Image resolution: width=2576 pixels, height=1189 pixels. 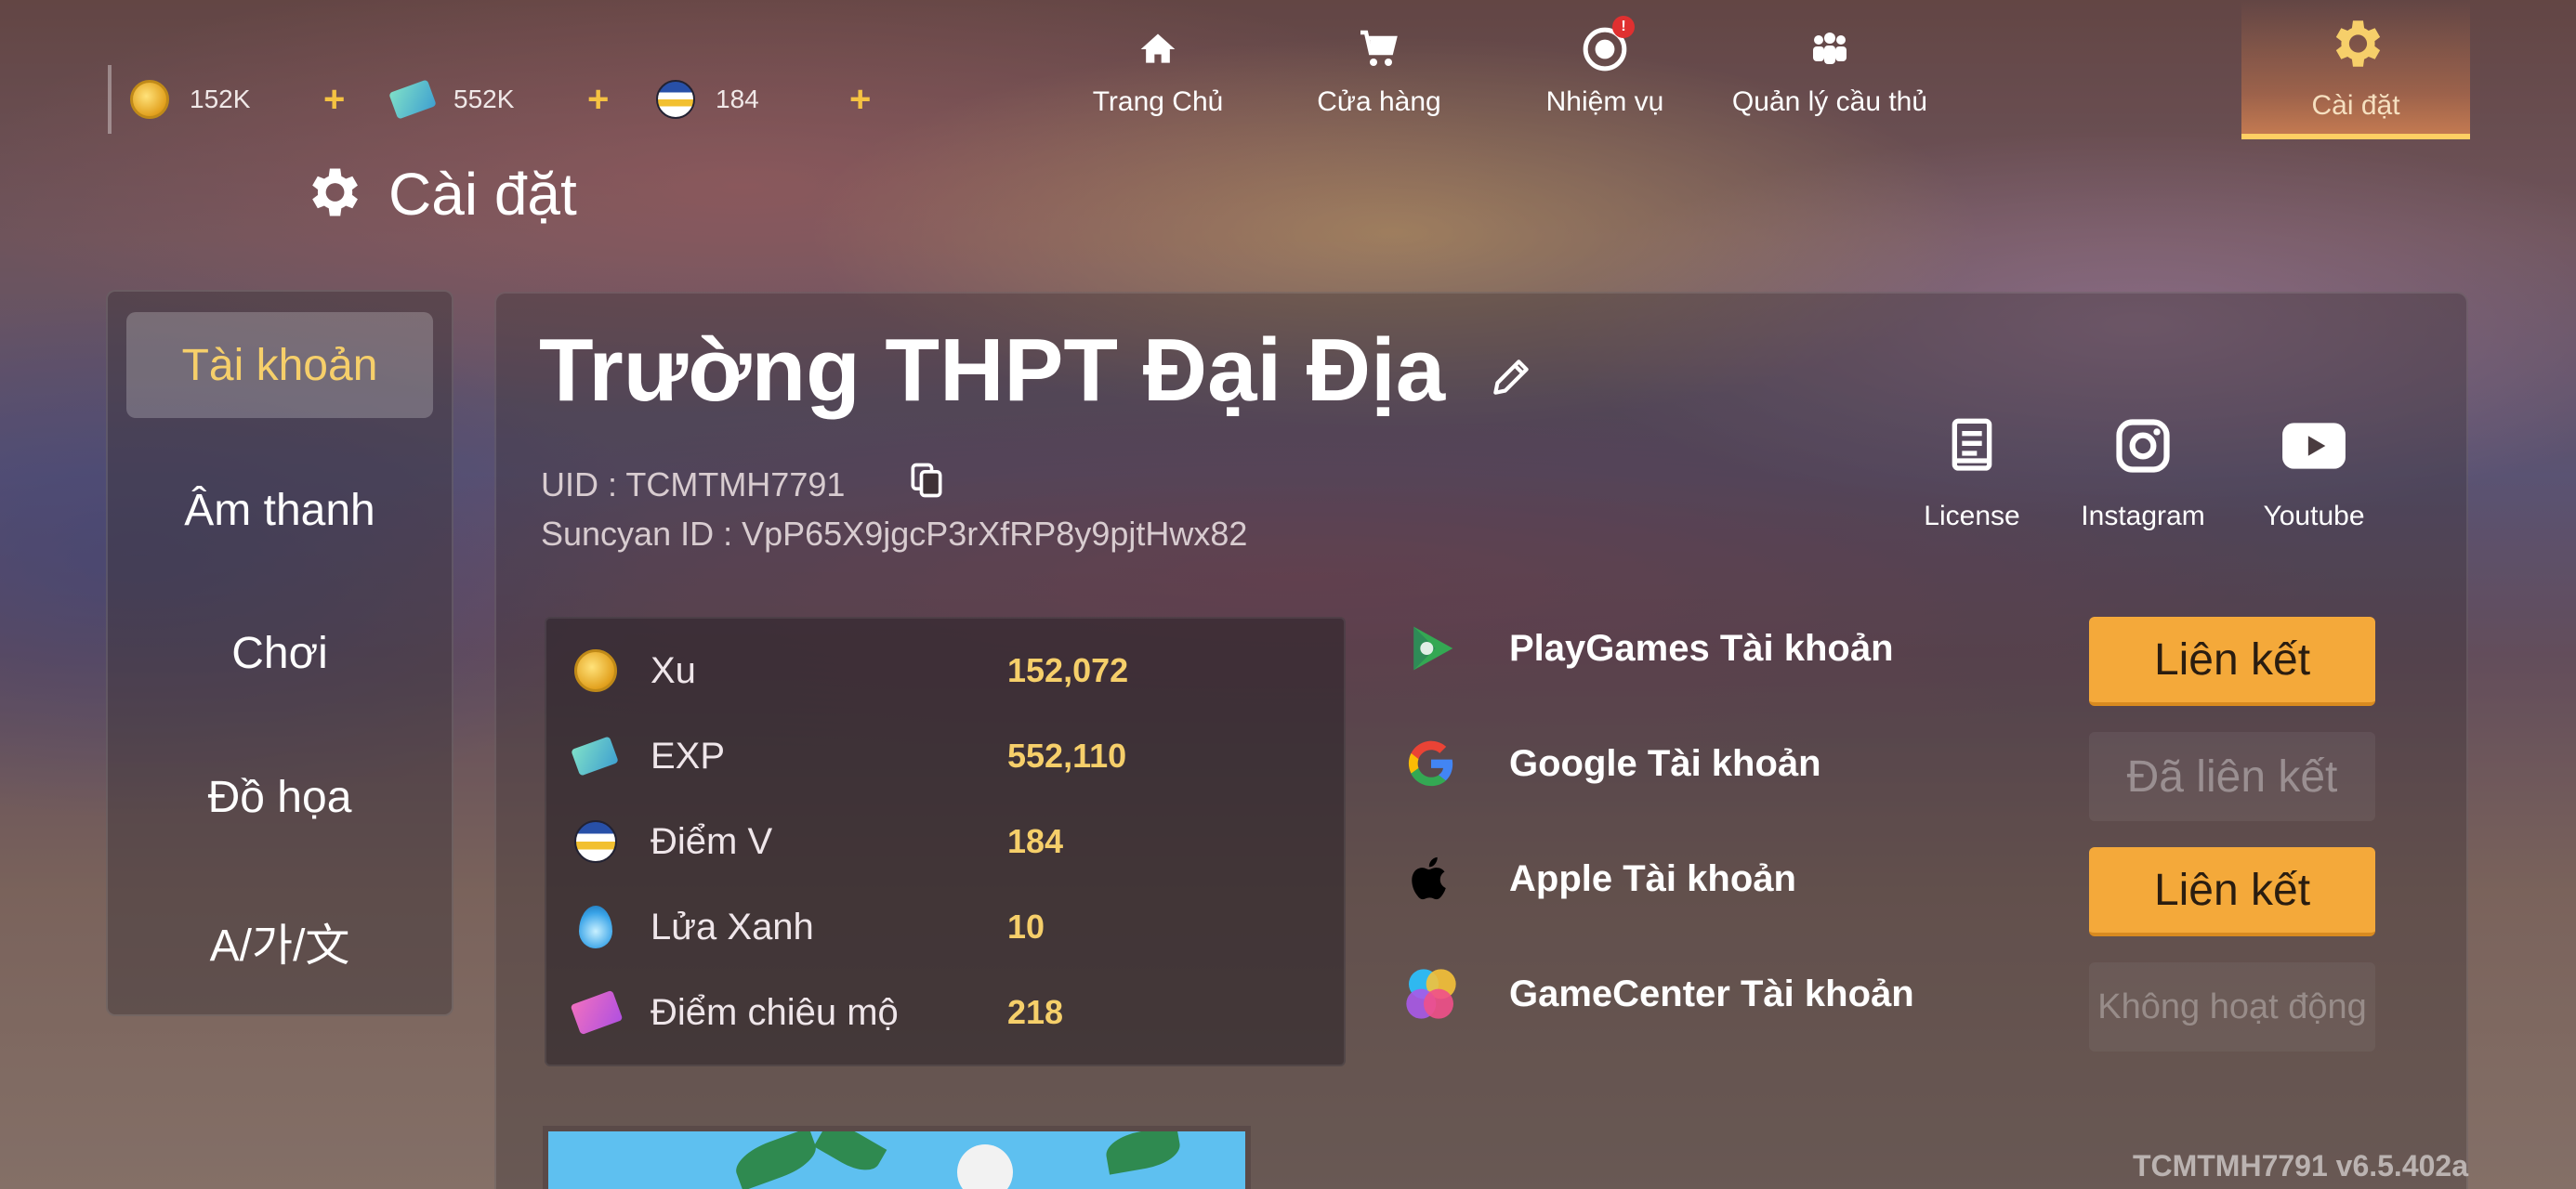 I want to click on target-icon: !, so click(x=1606, y=46).